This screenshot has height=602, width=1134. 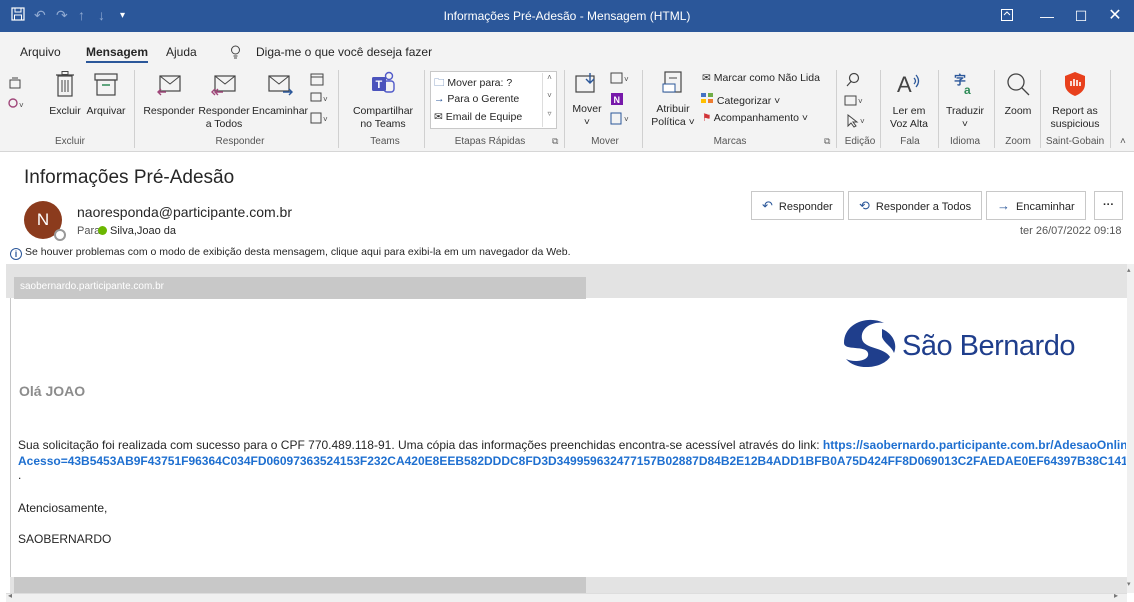 What do you see at coordinates (17, 104) in the screenshot?
I see `cleanup-icon: ˅` at bounding box center [17, 104].